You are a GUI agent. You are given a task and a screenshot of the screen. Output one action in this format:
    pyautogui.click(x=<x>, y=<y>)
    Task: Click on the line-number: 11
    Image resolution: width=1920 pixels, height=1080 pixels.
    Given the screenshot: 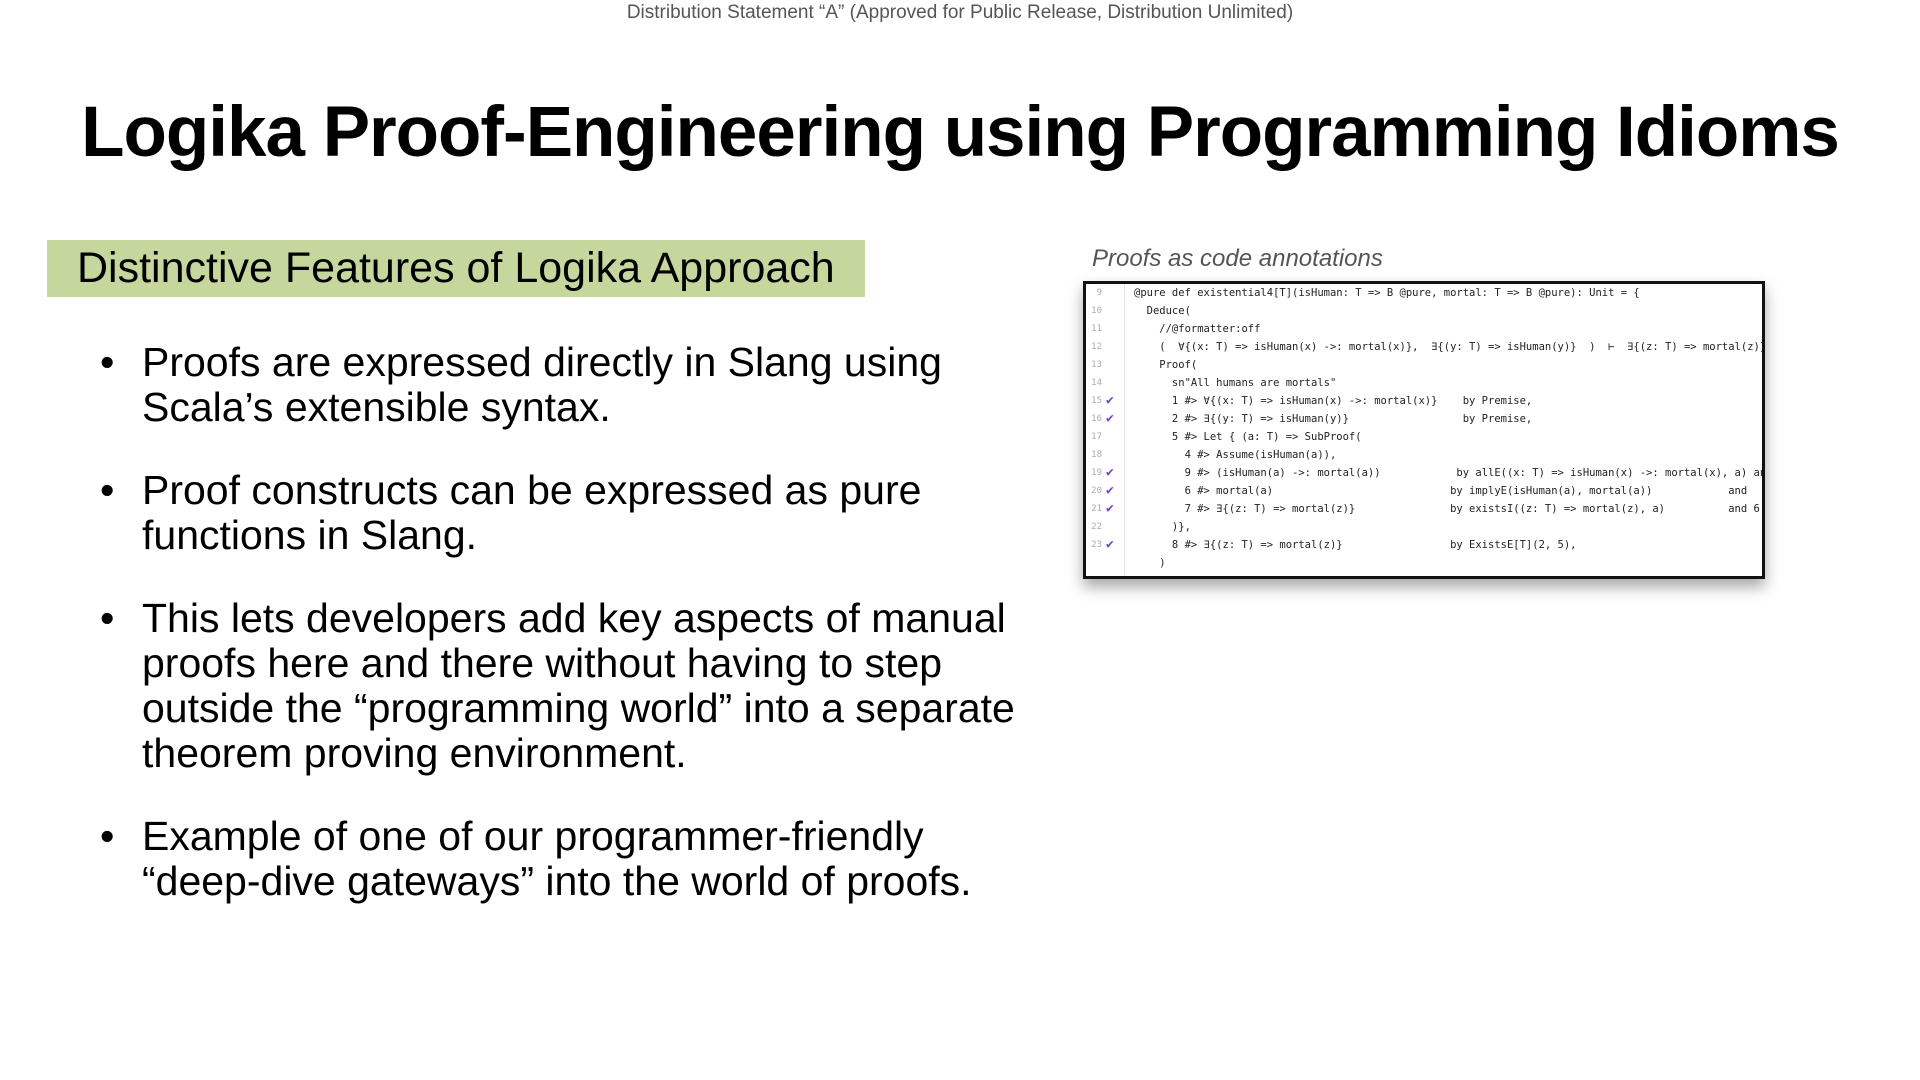 What is the action you would take?
    pyautogui.click(x=1096, y=329)
    